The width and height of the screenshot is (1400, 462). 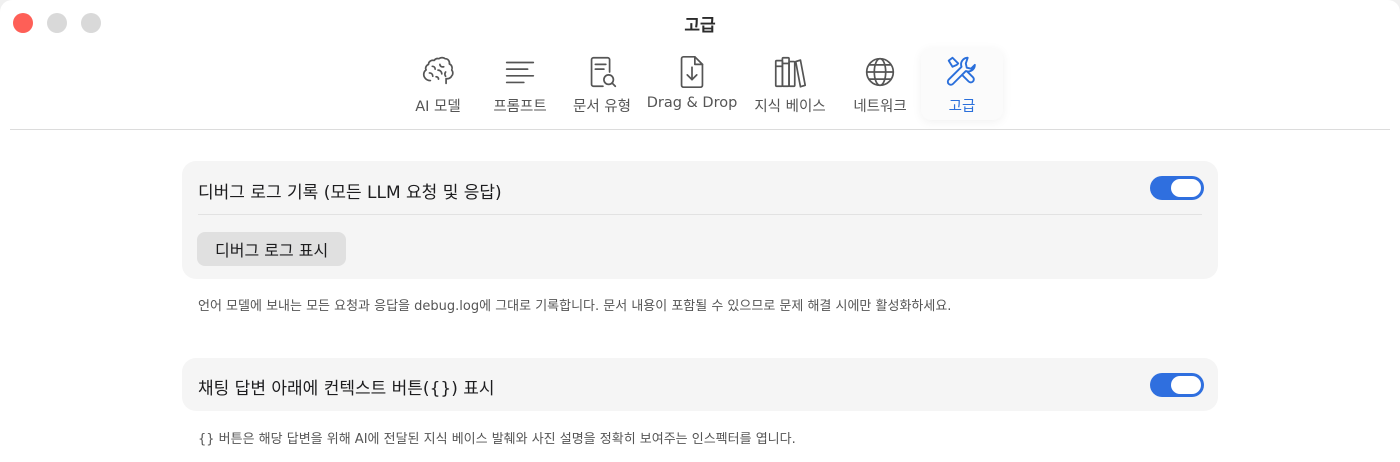 I want to click on context-button-label: 채팅 답변 아래에 컨텍스트 버튼({}) 표시, so click(x=346, y=389).